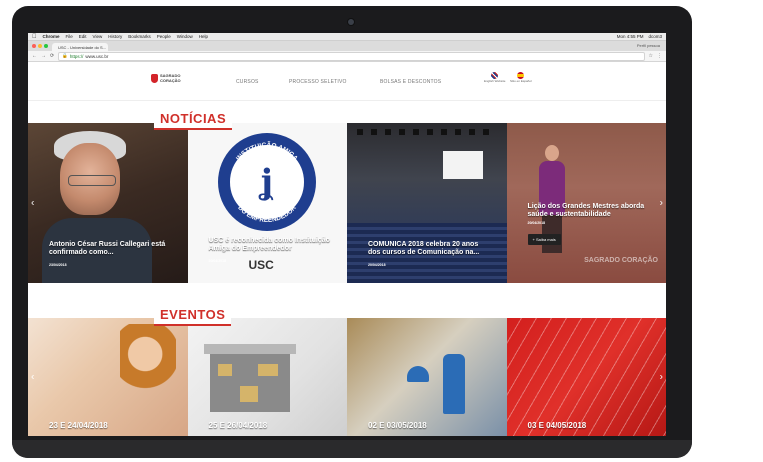 This screenshot has height=462, width=763. Describe the element at coordinates (247, 82) in the screenshot. I see `nav-cursos: CURSOS` at that location.